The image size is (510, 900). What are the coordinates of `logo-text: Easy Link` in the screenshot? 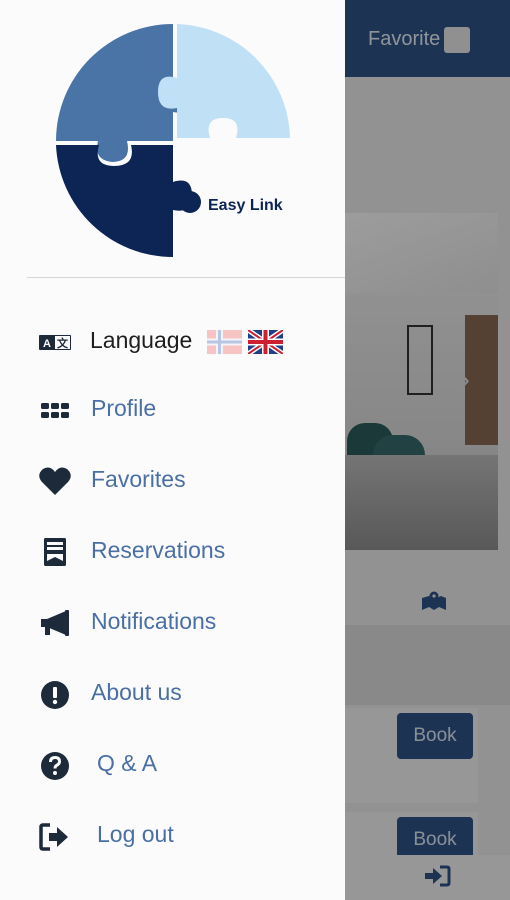 It's located at (245, 205).